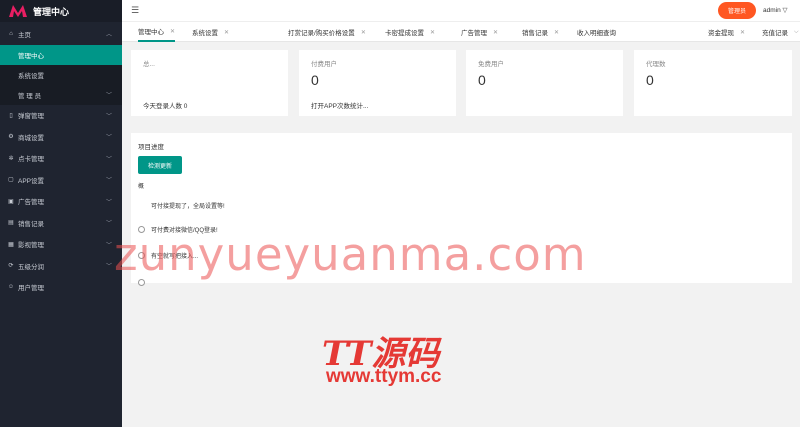 This screenshot has width=800, height=427. Describe the element at coordinates (11, 137) in the screenshot. I see `gear-icon: ⚙` at that location.